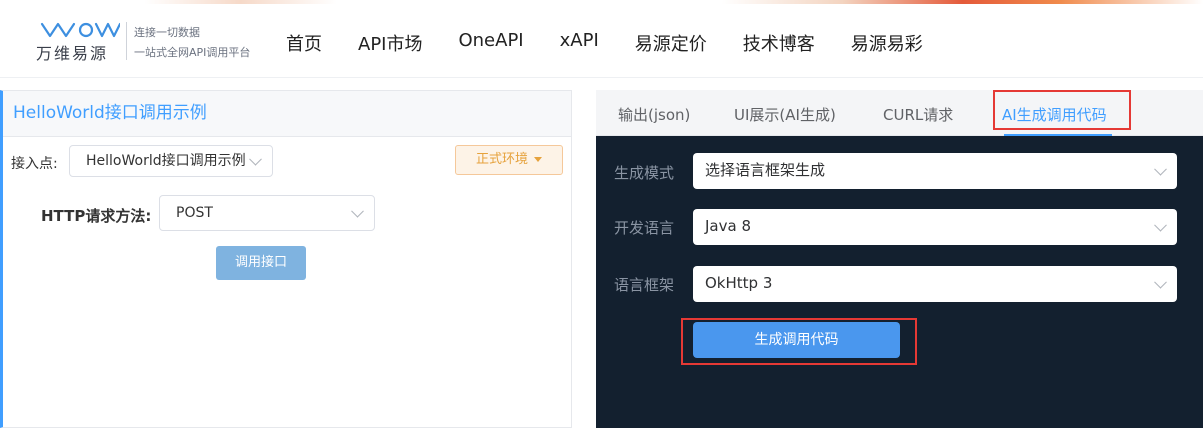  Describe the element at coordinates (490, 43) in the screenshot. I see `nav-item-oneapi: OneAPI` at that location.